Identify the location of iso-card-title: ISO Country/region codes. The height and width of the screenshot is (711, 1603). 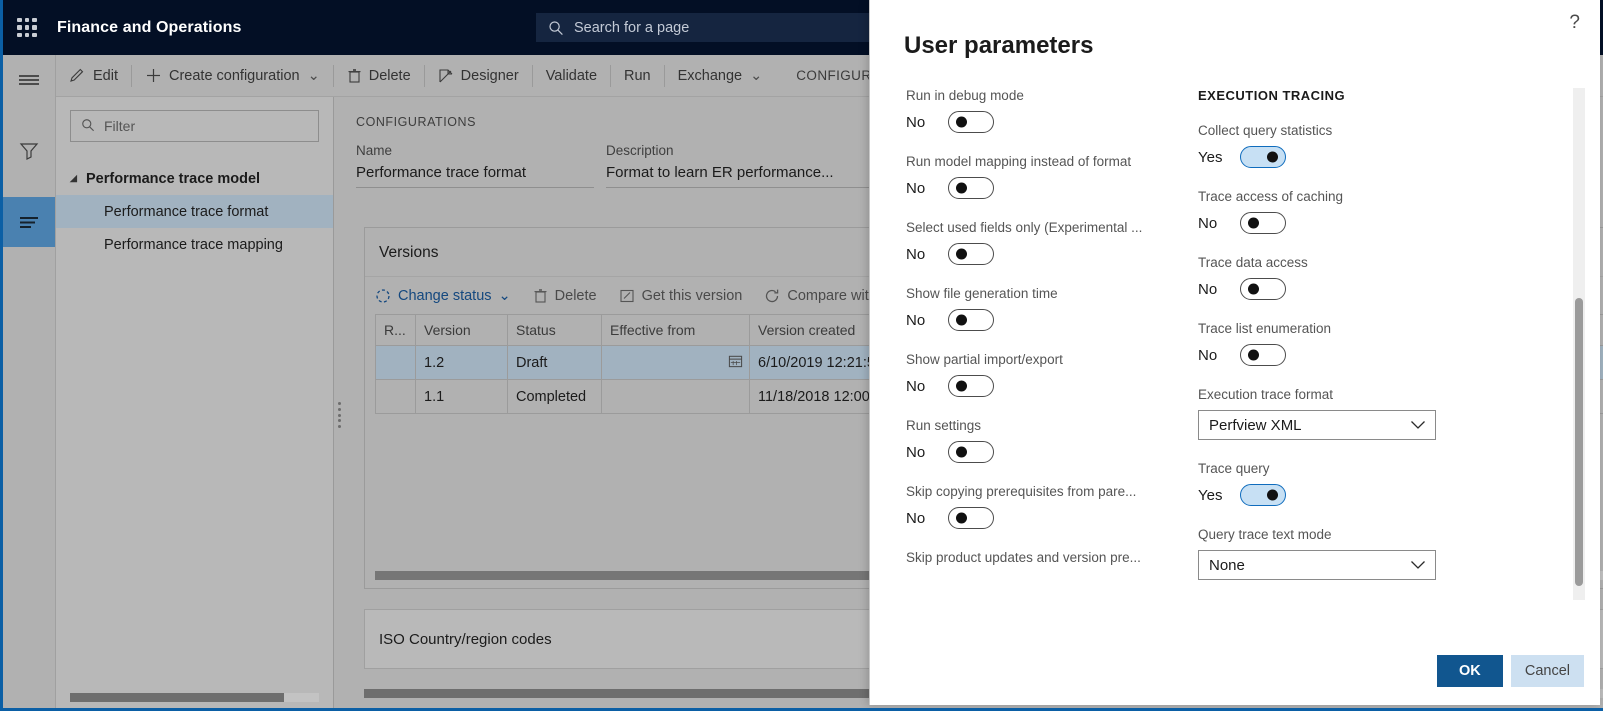
(465, 639).